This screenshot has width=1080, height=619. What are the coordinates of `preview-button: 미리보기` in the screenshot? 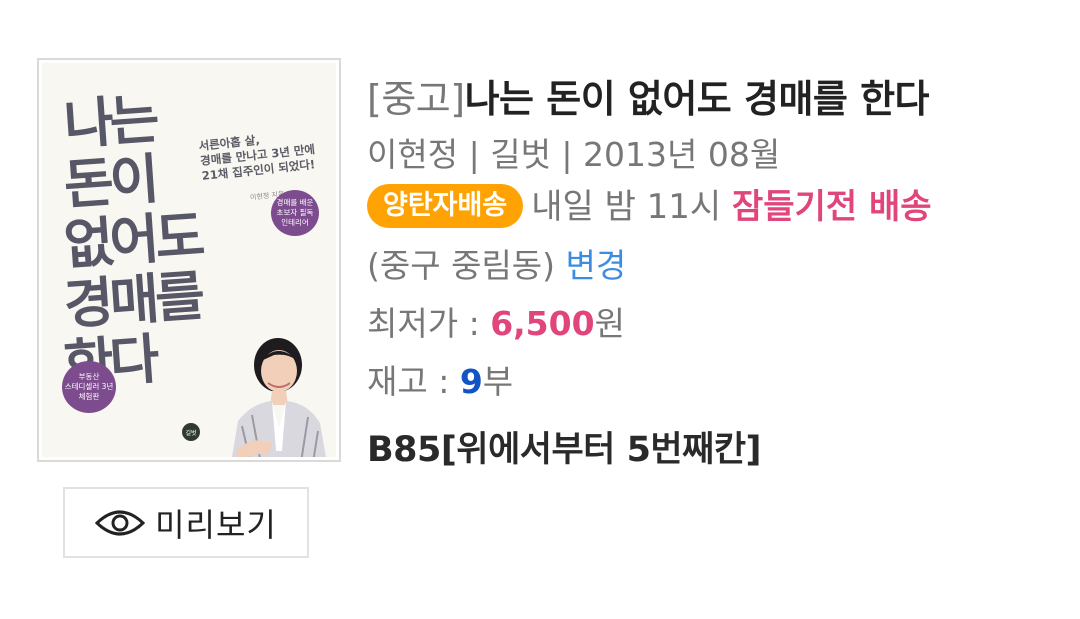 It's located at (186, 522).